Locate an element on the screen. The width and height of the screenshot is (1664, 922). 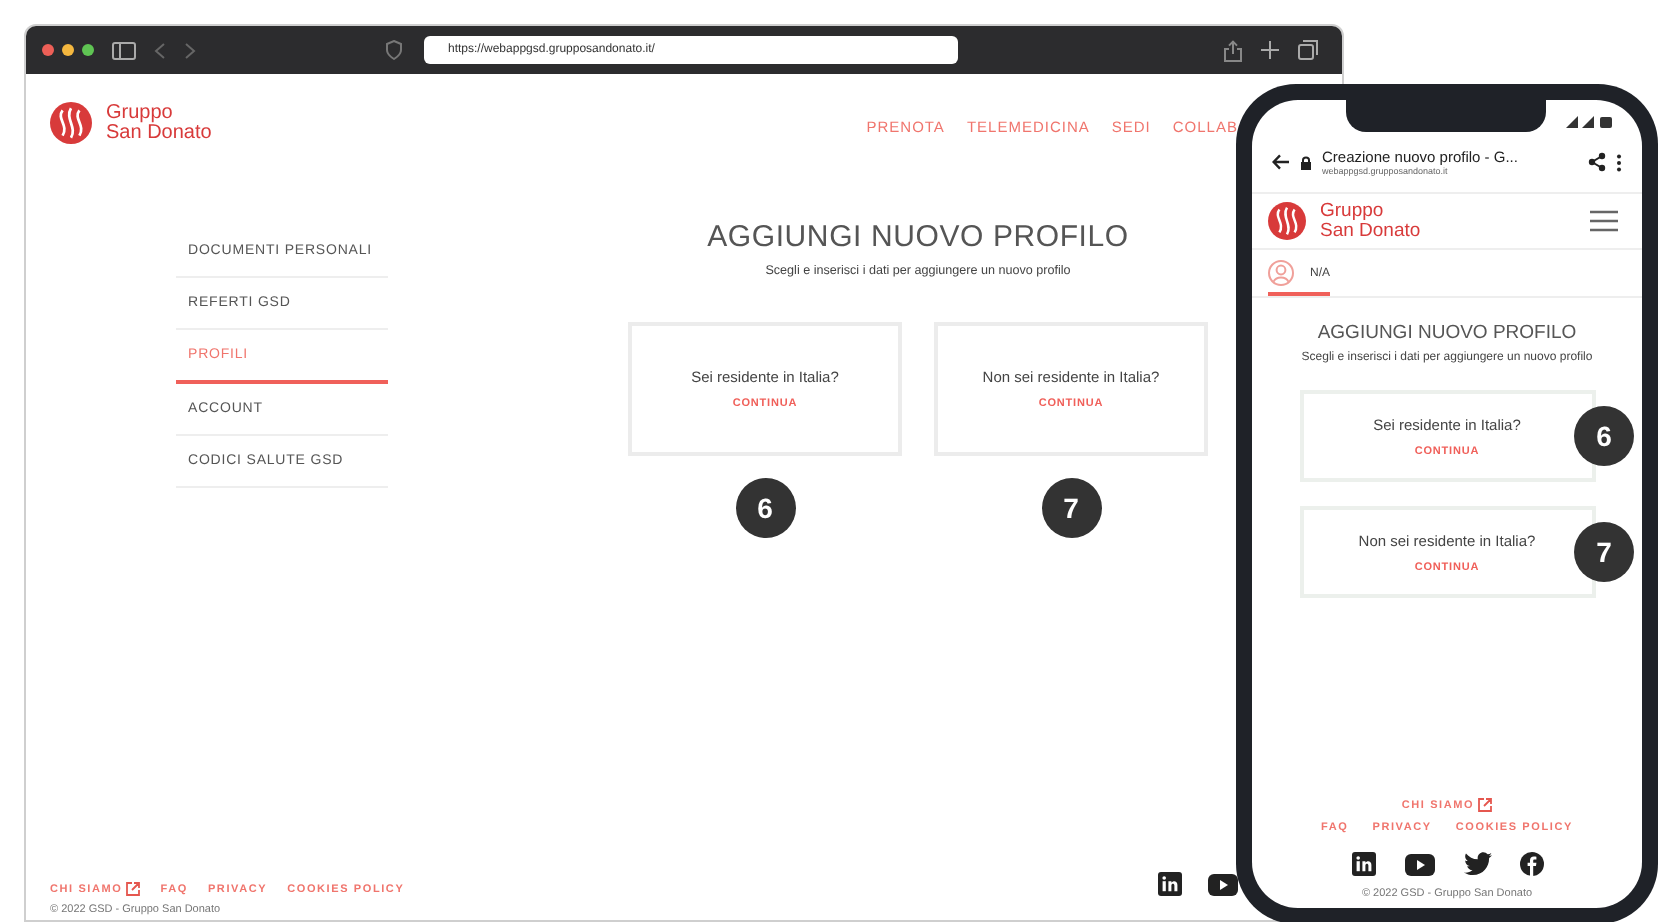
forward-icon is located at coordinates (190, 50).